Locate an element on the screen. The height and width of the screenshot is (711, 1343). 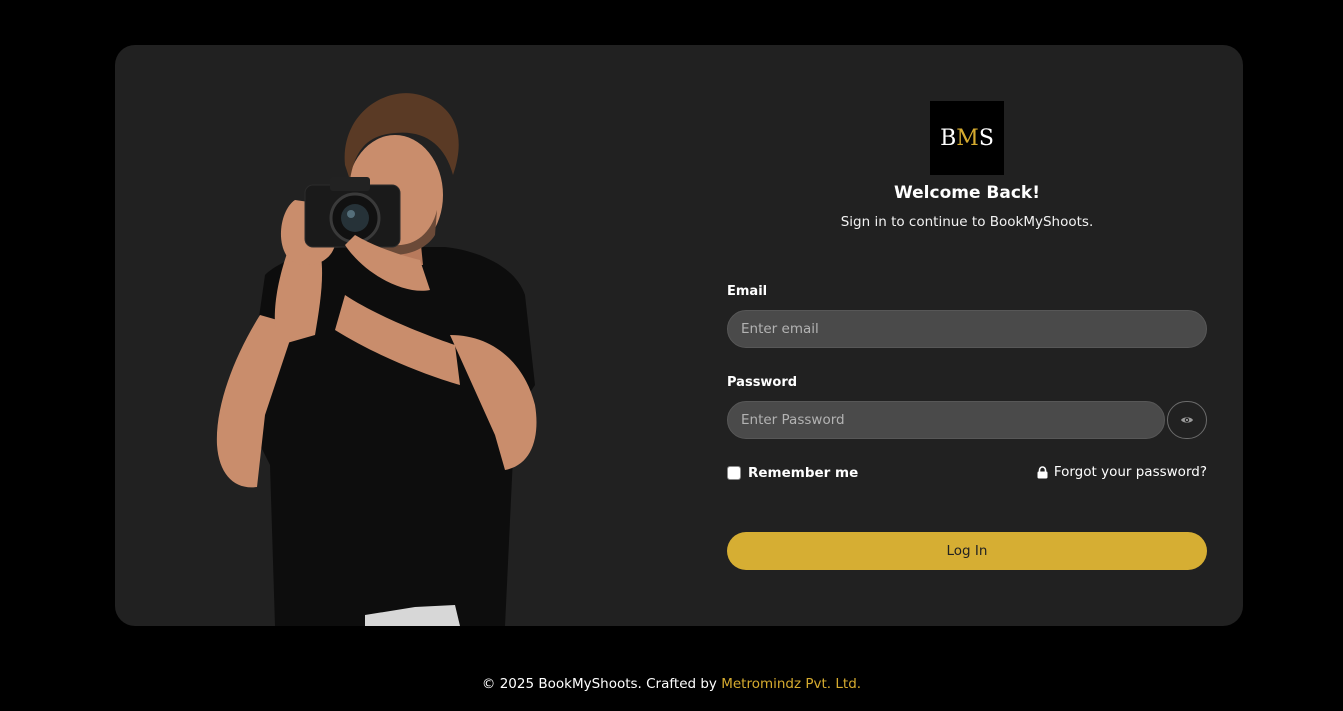
footer-copyright: © 2025 BookMyShoots. Crafted by is located at coordinates (601, 684).